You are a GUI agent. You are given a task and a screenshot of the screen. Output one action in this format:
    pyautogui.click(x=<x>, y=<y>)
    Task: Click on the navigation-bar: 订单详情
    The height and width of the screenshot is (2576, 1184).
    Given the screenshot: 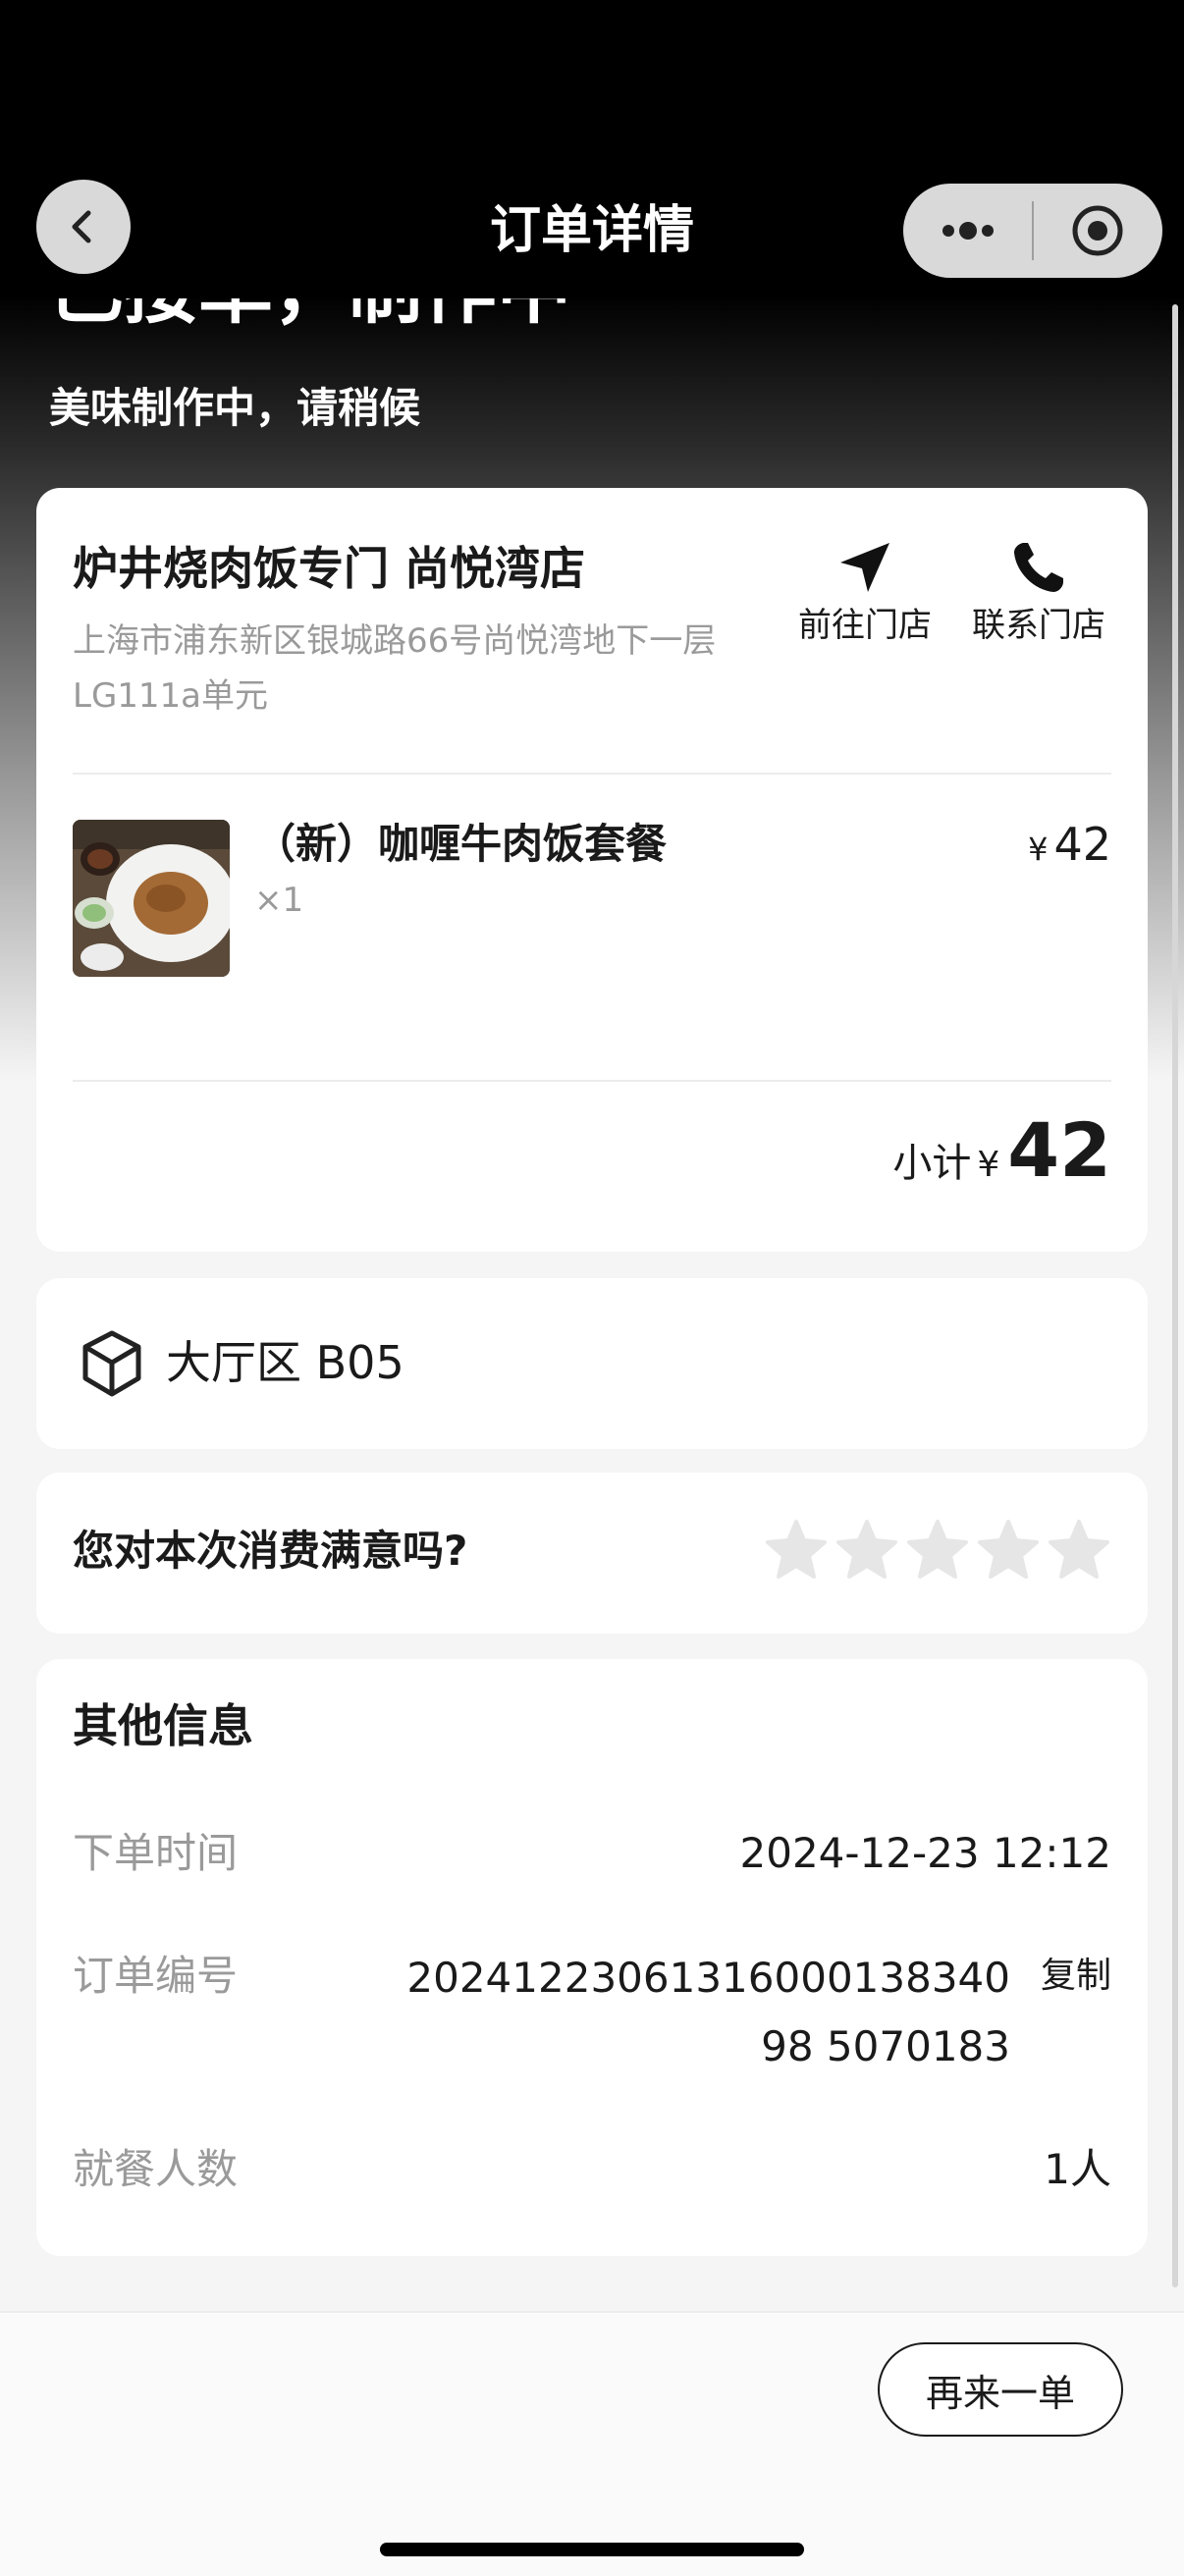 What is the action you would take?
    pyautogui.click(x=592, y=149)
    